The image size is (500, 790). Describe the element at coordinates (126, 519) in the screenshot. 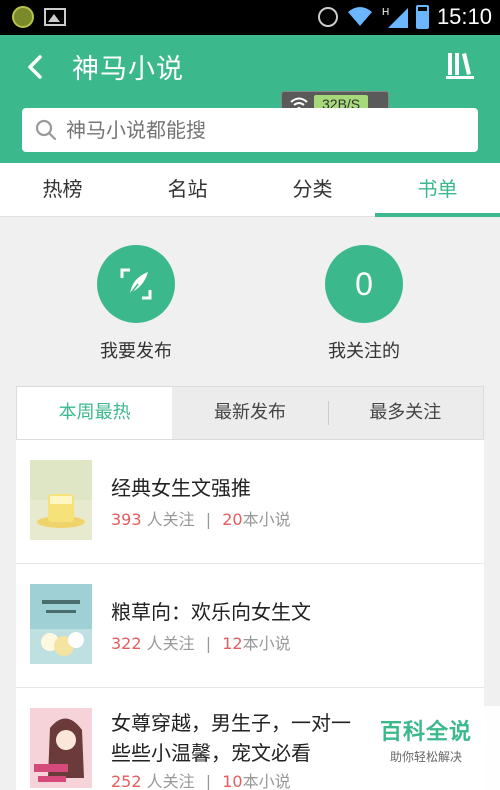

I see `follower-count: 393` at that location.